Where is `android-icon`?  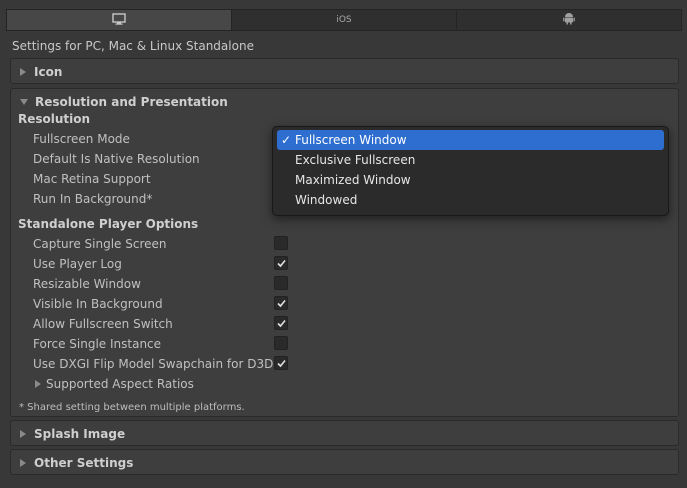 android-icon is located at coordinates (569, 20).